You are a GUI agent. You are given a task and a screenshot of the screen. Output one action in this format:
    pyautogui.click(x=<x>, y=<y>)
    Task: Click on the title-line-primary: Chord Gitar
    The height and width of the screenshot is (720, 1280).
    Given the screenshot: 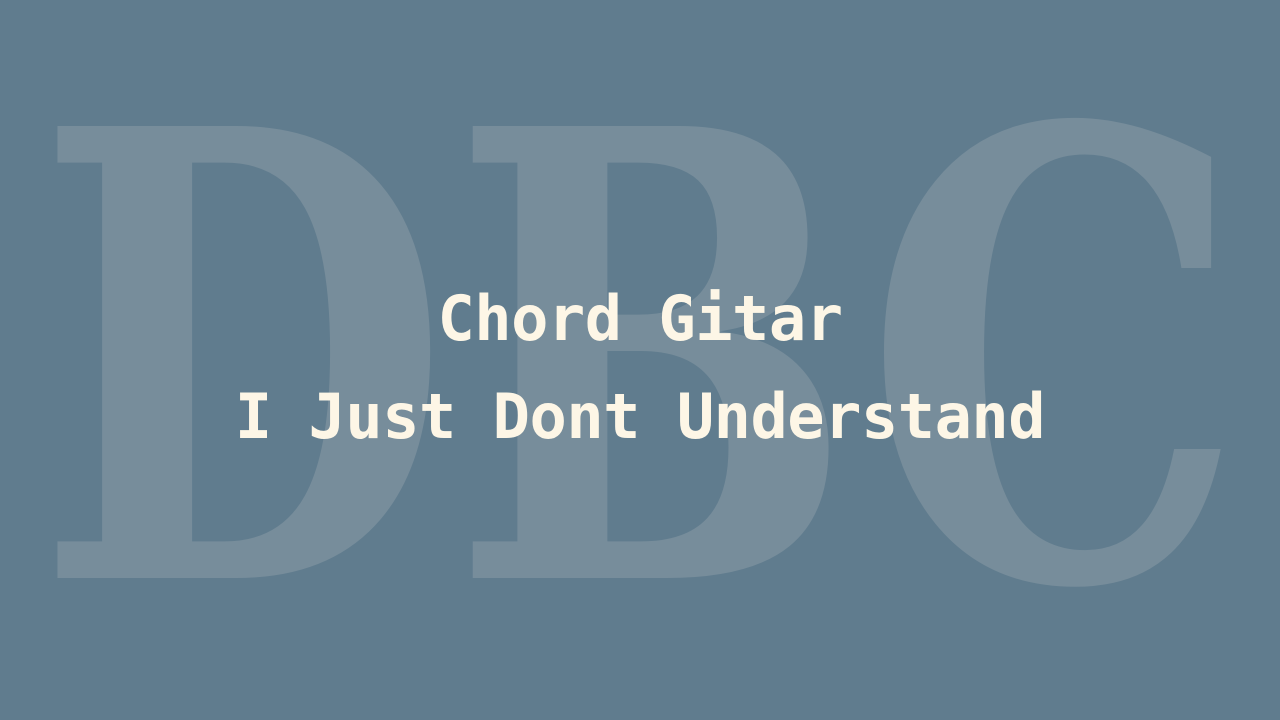 What is the action you would take?
    pyautogui.click(x=640, y=318)
    